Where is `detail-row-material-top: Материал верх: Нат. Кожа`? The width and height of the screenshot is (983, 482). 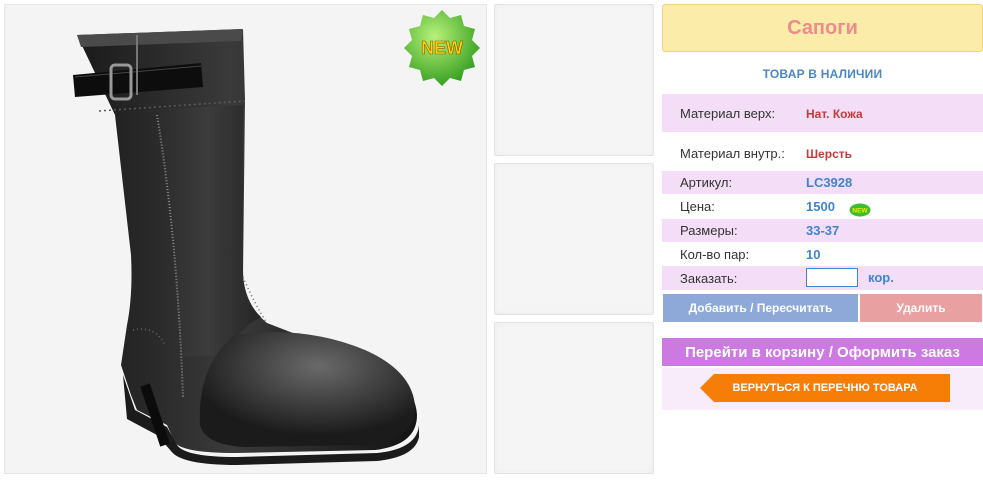
detail-row-material-top: Материал верх: Нат. Кожа is located at coordinates (822, 113).